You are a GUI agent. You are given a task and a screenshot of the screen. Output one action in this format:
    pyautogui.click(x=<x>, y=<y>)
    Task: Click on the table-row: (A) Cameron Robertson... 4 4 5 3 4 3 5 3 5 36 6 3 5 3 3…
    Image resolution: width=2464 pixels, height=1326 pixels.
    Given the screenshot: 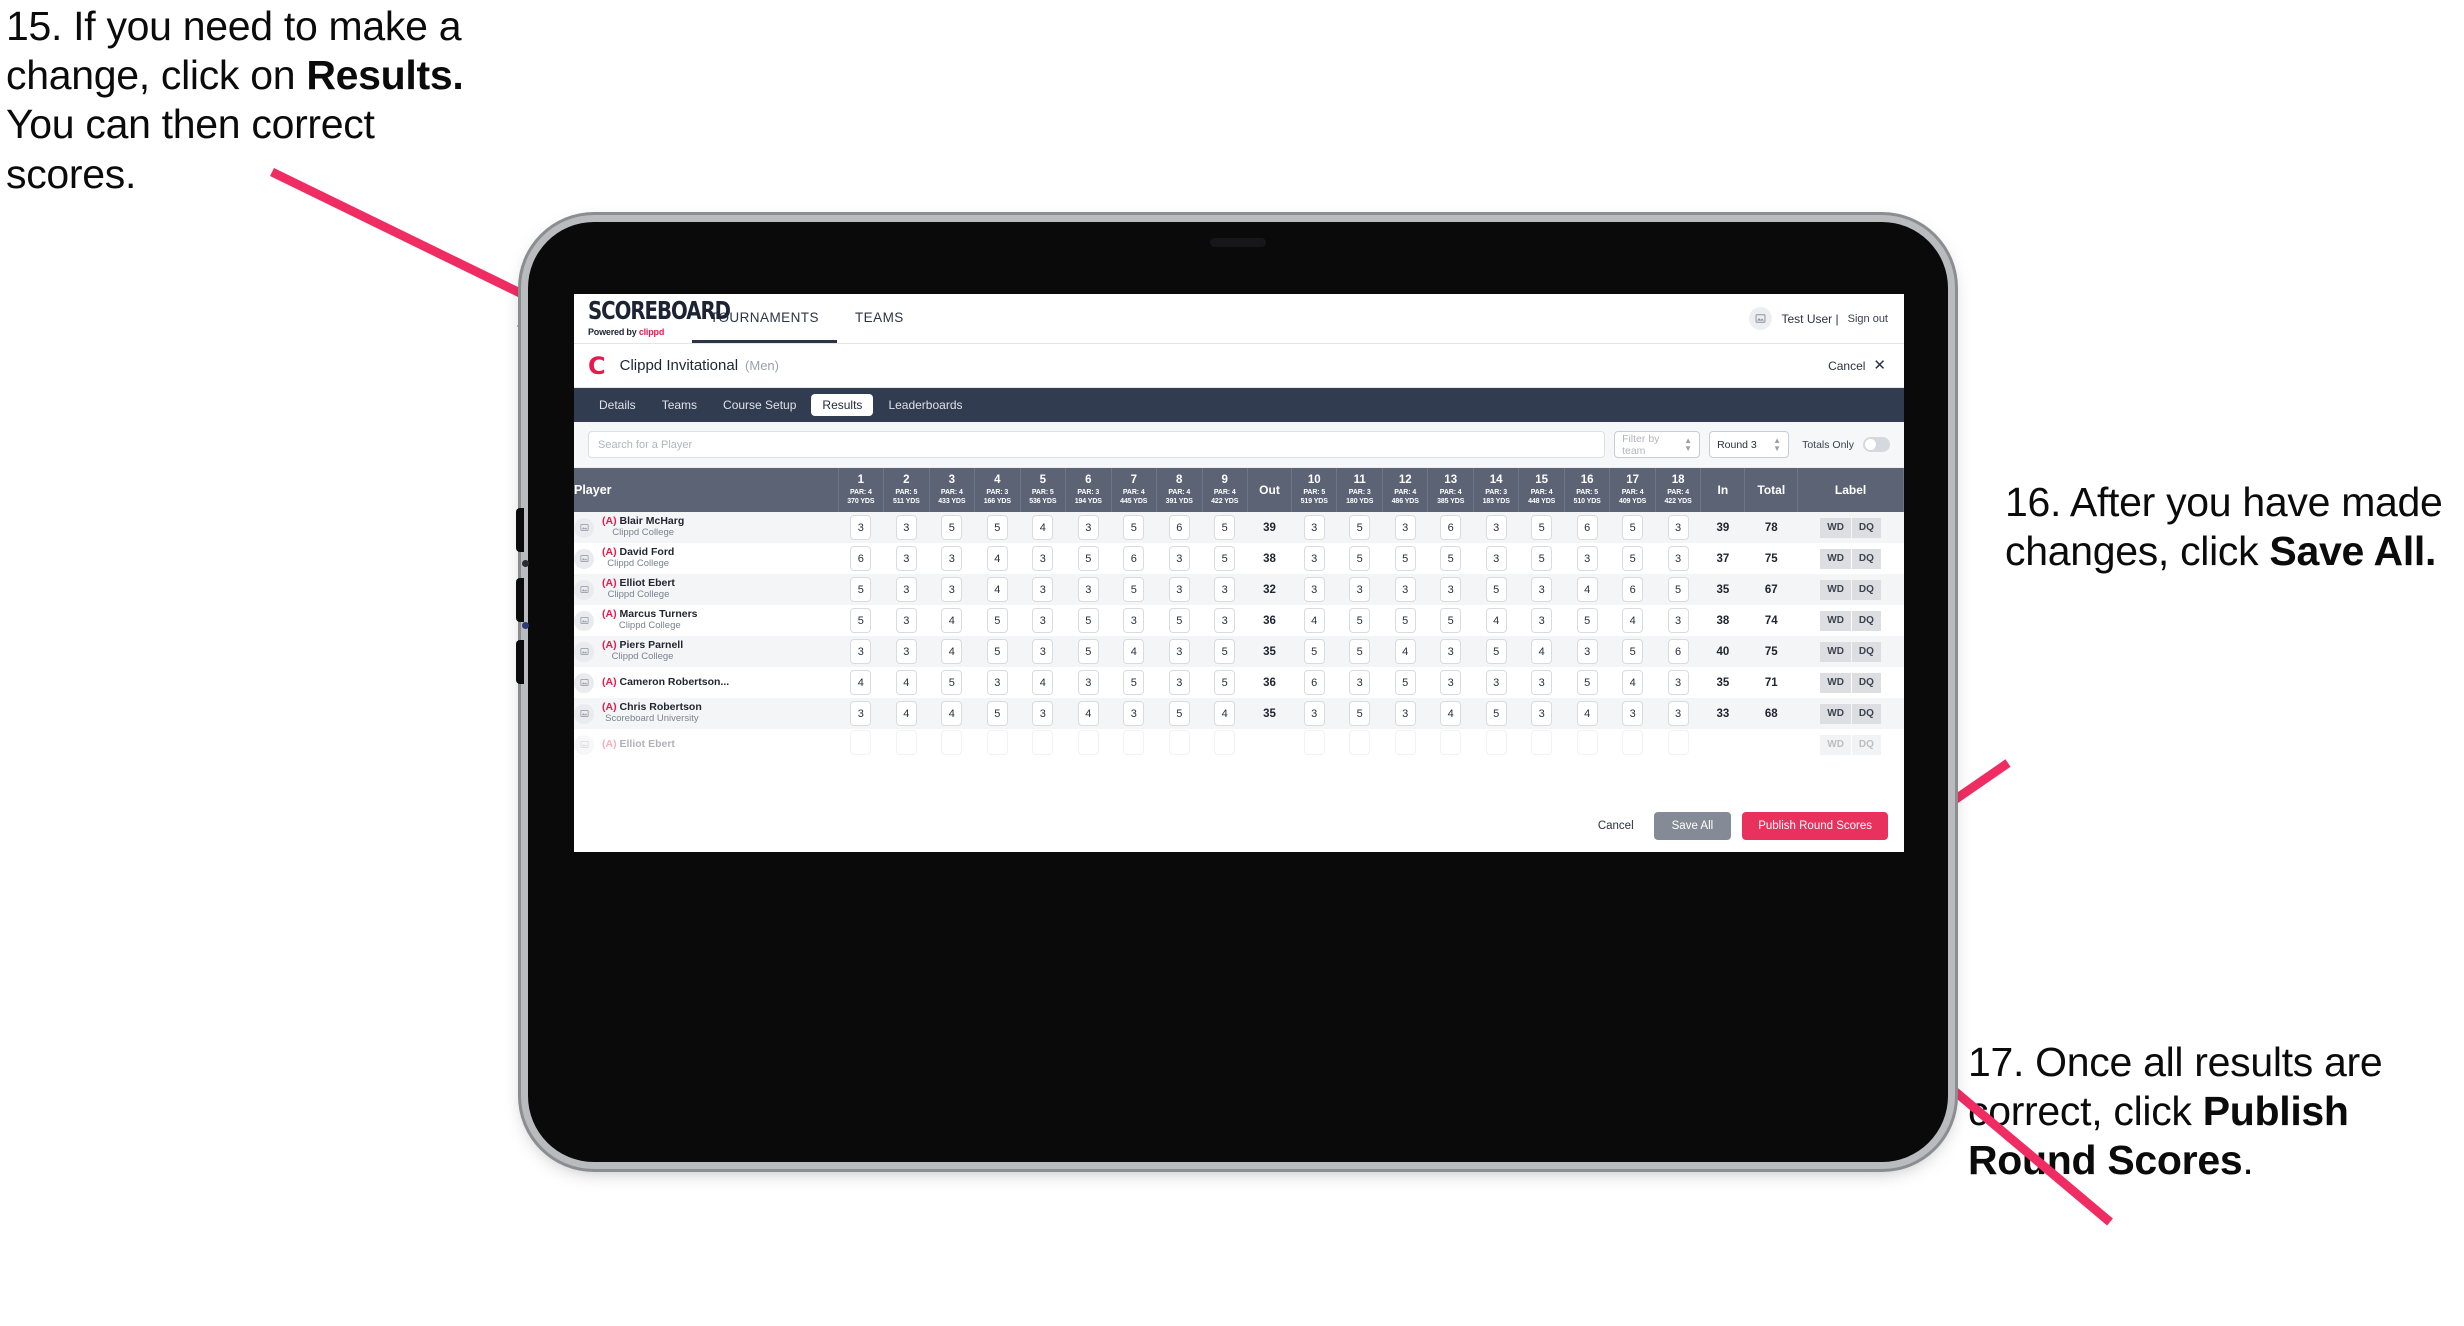 What is the action you would take?
    pyautogui.click(x=1239, y=682)
    